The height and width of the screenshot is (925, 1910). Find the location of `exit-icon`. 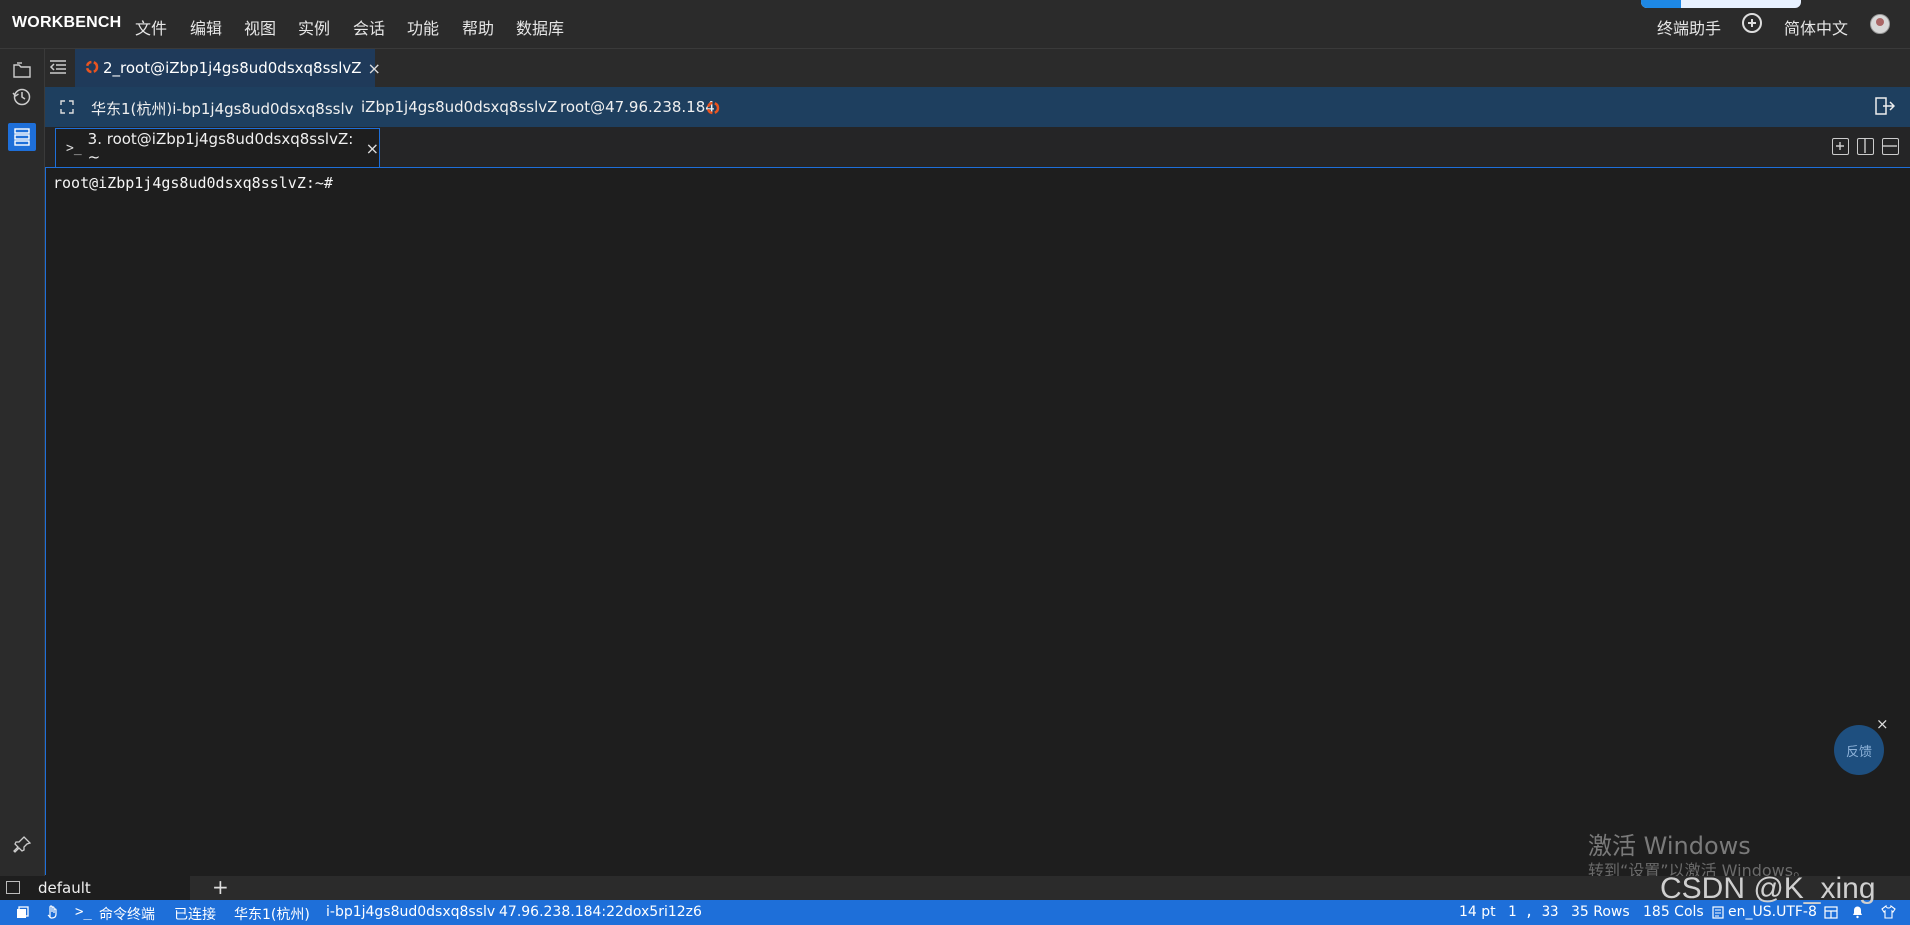

exit-icon is located at coordinates (1885, 108).